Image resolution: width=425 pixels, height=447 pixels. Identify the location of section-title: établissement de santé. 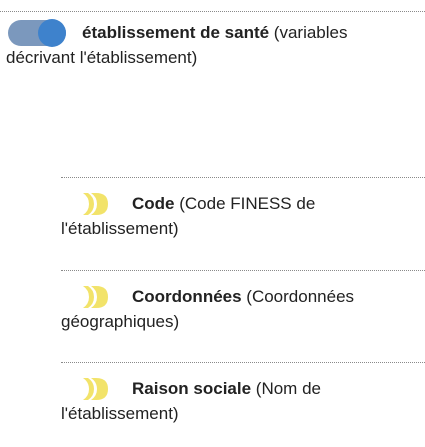
(176, 32).